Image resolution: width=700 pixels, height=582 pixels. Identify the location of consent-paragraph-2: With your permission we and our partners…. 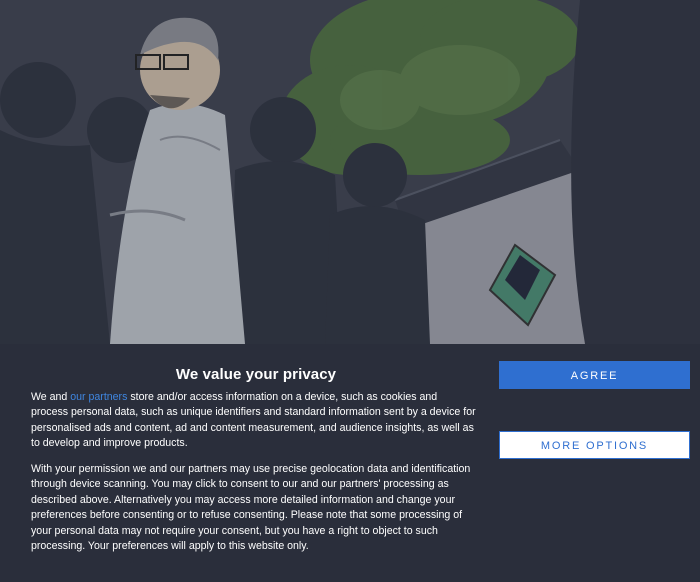
(251, 508).